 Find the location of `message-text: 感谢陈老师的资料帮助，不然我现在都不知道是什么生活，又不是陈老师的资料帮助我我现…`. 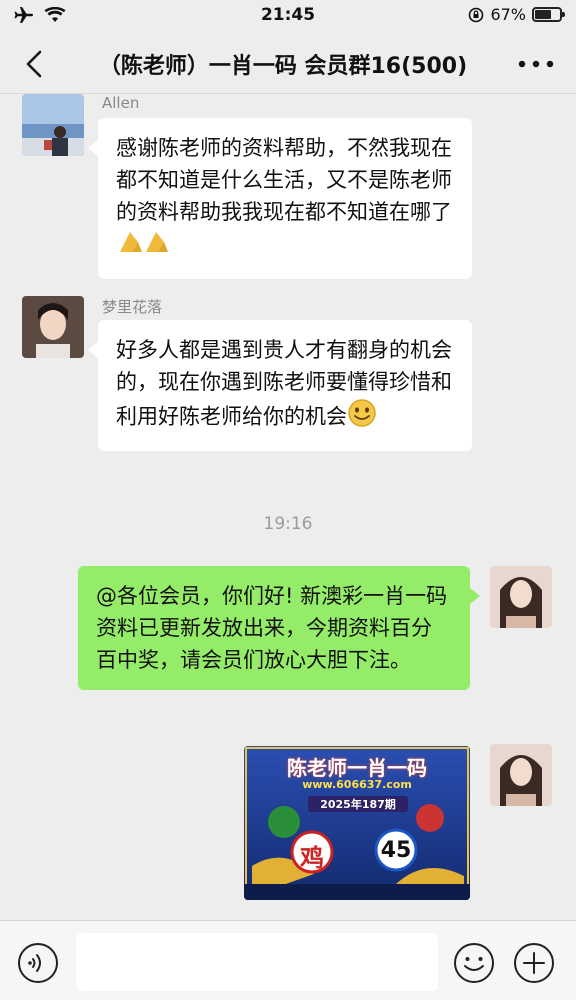

message-text: 感谢陈老师的资料帮助，不然我现在都不知道是什么生活，又不是陈老师的资料帮助我我现… is located at coordinates (284, 180).